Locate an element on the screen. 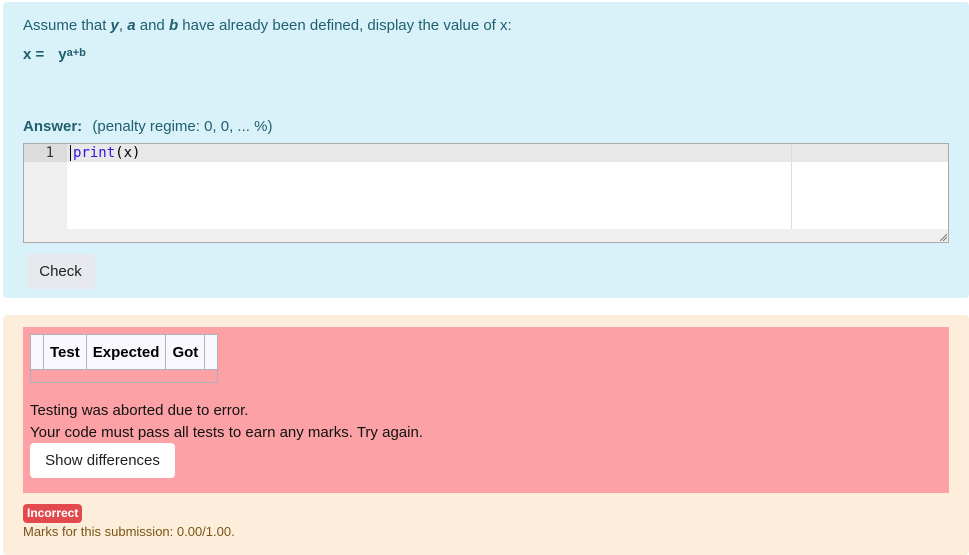 The width and height of the screenshot is (969, 555). var-b: b is located at coordinates (173, 25).